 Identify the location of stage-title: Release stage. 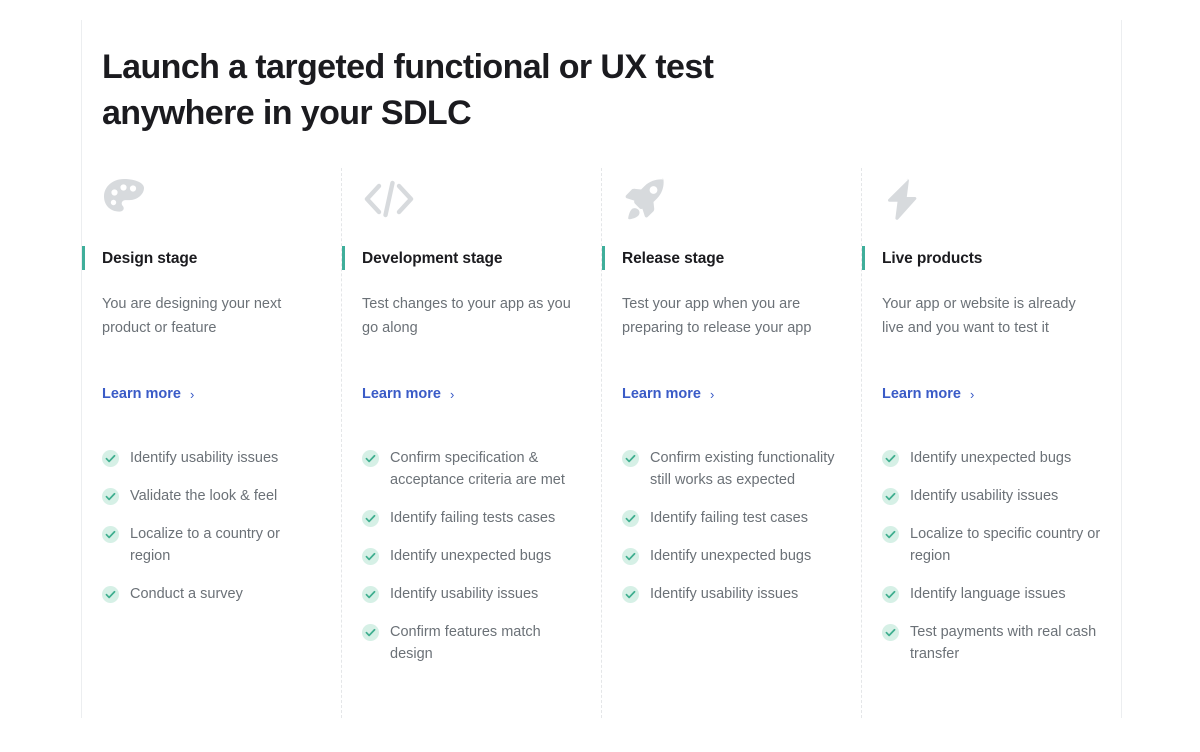
(673, 258).